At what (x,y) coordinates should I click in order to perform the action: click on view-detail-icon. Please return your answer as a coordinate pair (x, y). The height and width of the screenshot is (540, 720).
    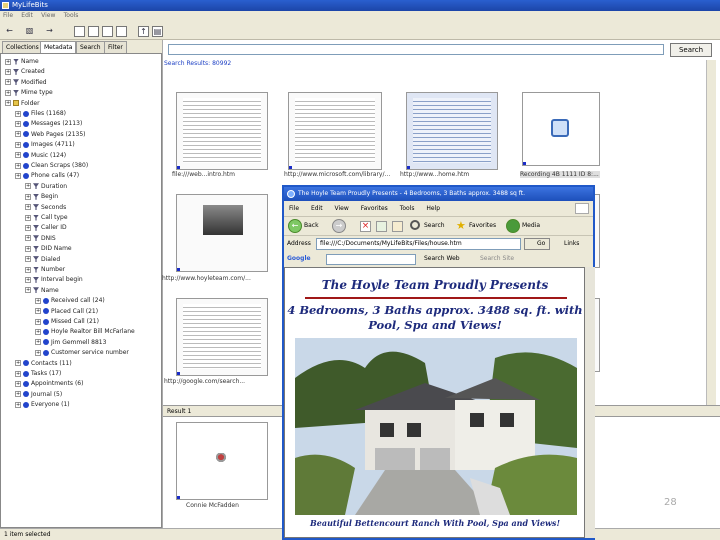
    Looking at the image, I should click on (107, 31).